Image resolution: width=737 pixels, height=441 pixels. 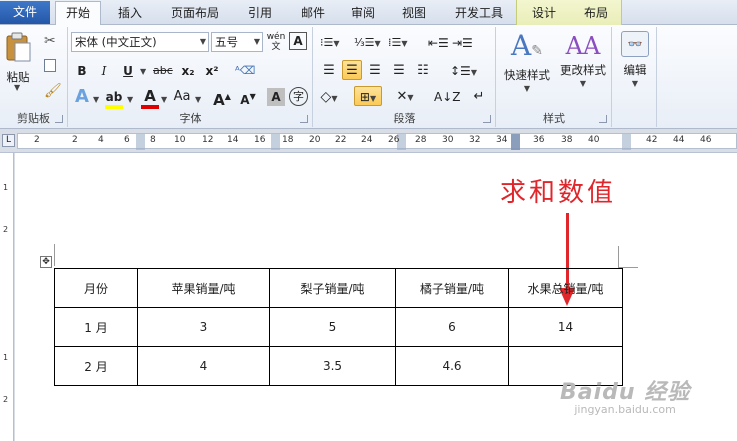 What do you see at coordinates (554, 118) in the screenshot?
I see `styles-group-label: 样式` at bounding box center [554, 118].